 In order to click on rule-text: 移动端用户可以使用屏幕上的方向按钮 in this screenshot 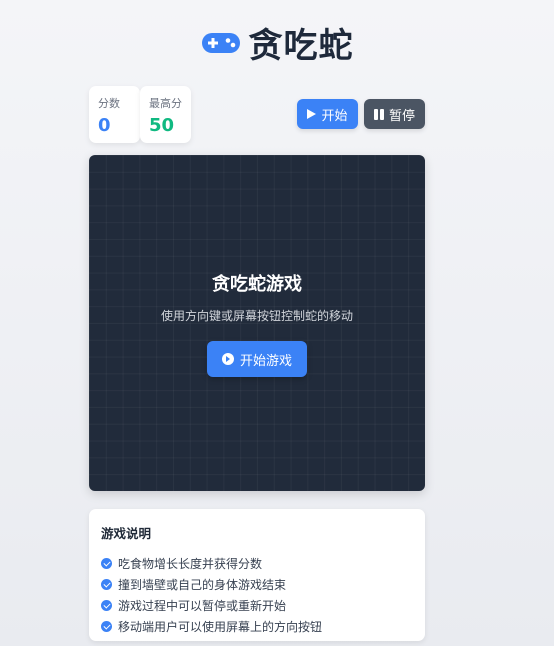, I will do `click(220, 627)`.